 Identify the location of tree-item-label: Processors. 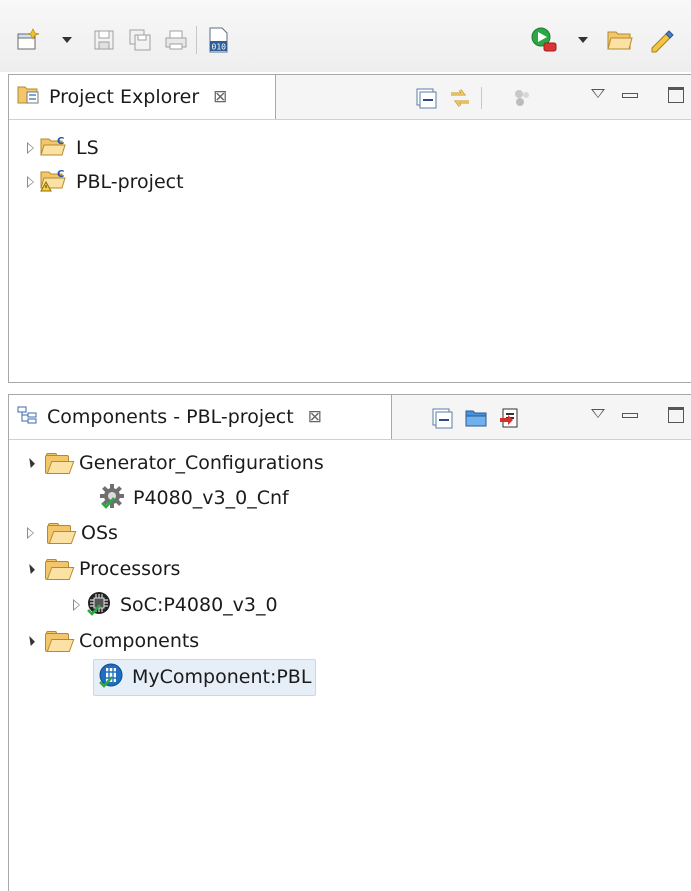
(130, 569).